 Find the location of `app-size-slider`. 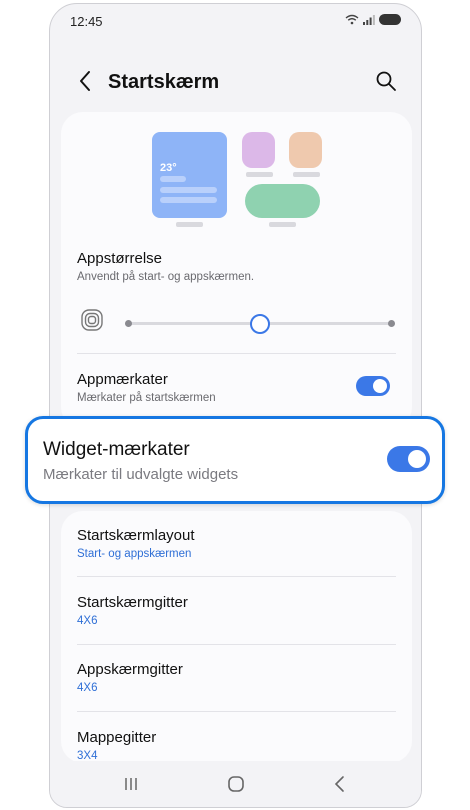

app-size-slider is located at coordinates (260, 323).